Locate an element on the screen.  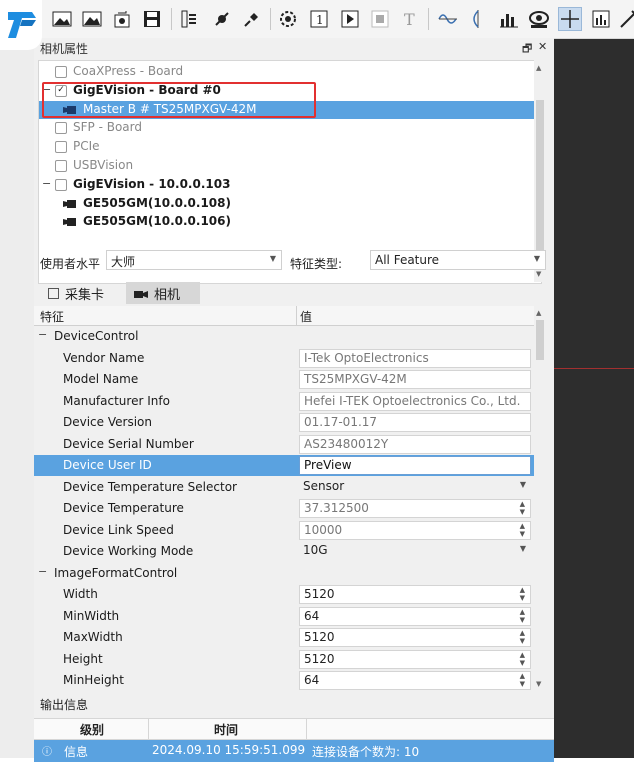
tree-item: CoaXPress - Board is located at coordinates (289, 72).